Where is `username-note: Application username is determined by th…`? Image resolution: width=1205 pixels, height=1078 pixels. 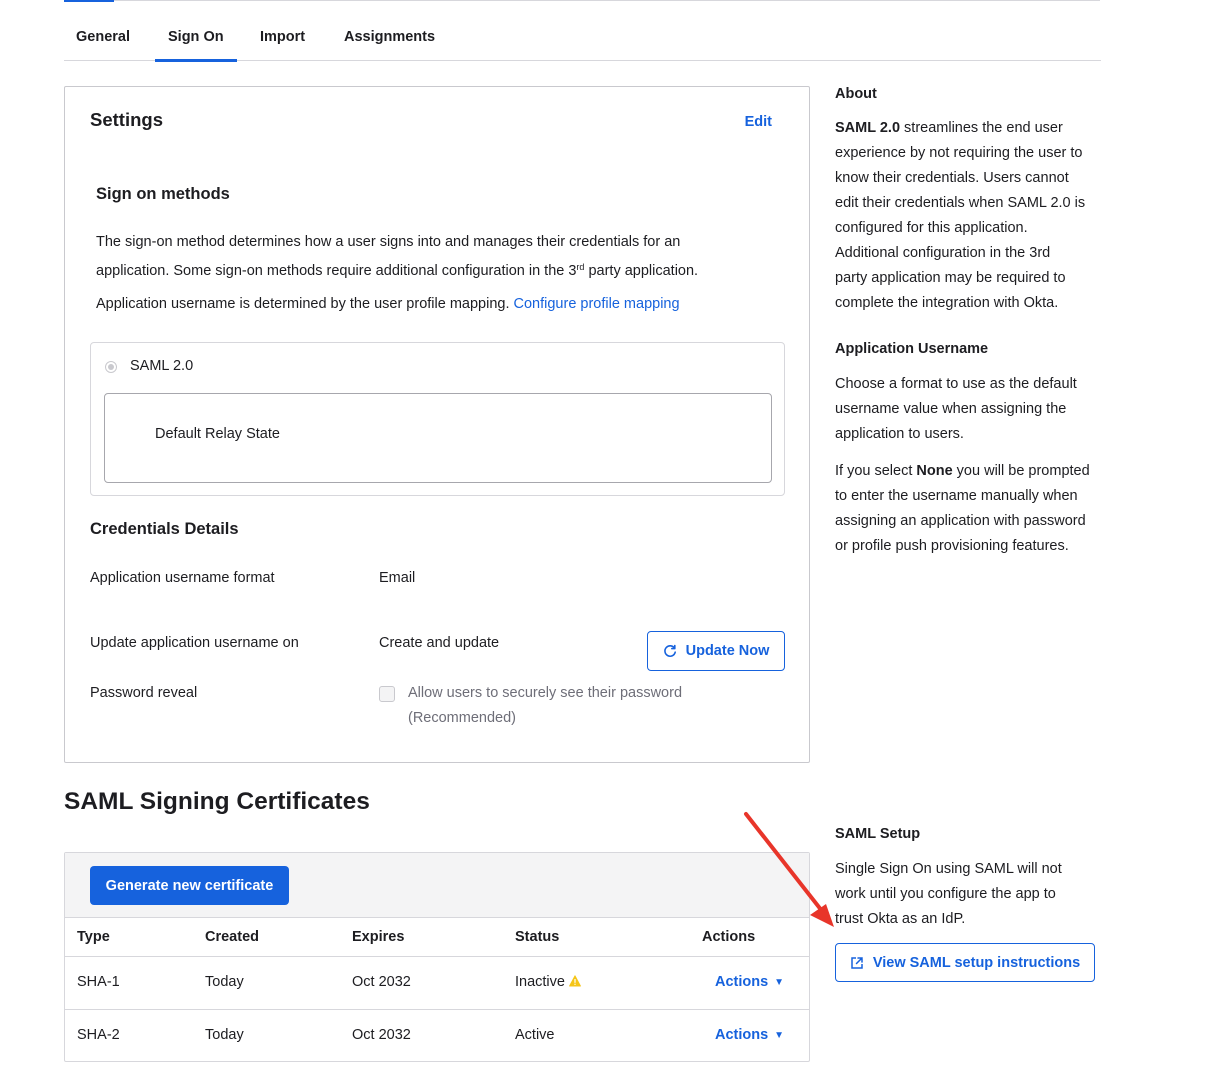 username-note: Application username is determined by th… is located at coordinates (388, 304).